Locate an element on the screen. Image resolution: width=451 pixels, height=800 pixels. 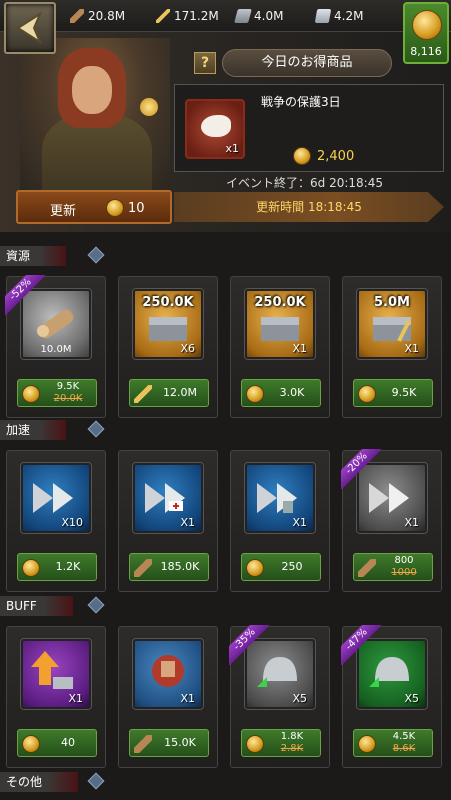
back-arrow-icon is located at coordinates (29, 28).